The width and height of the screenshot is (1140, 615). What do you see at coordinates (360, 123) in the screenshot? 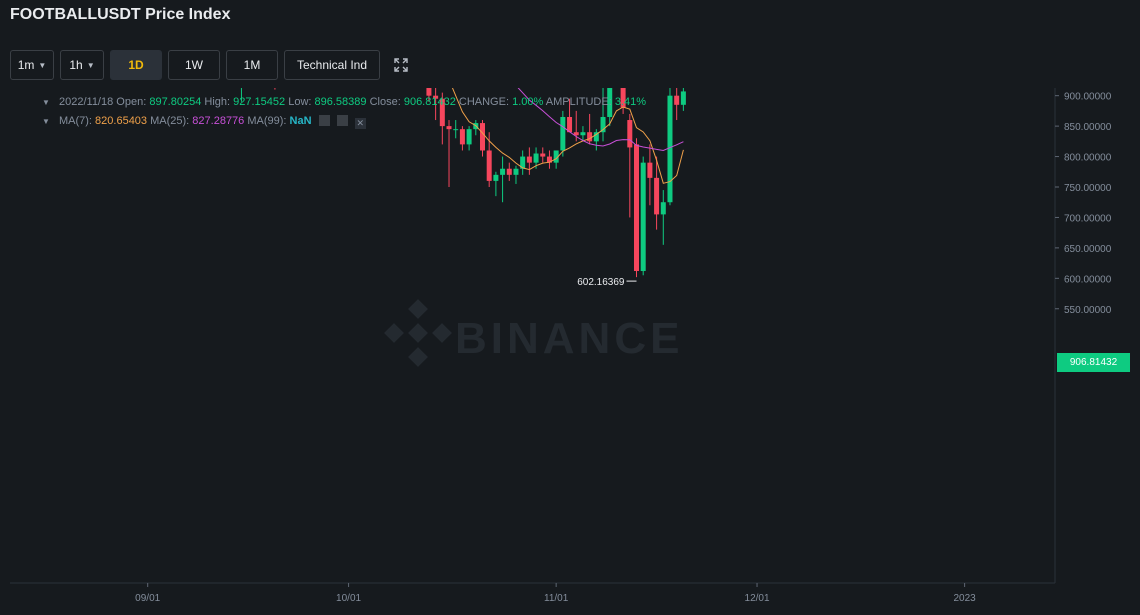
I see `ma-close-icon: ✕` at bounding box center [360, 123].